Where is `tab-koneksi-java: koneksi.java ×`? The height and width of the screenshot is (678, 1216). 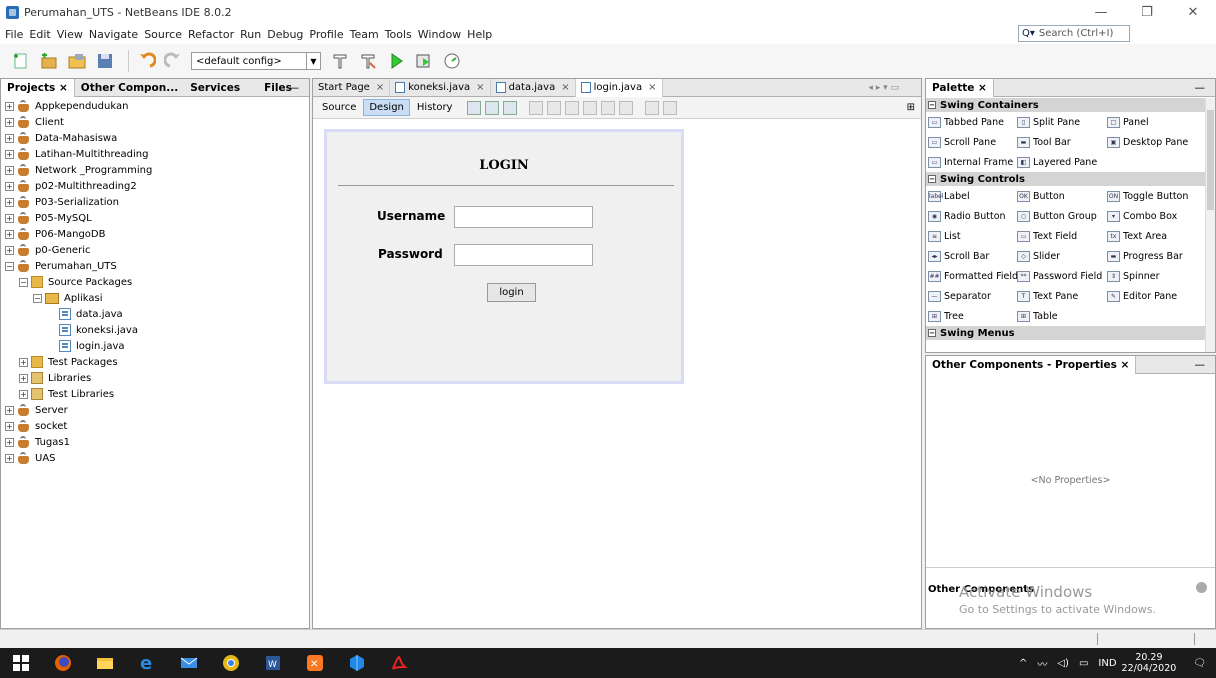
tab-koneksi-java: koneksi.java × is located at coordinates (440, 87).